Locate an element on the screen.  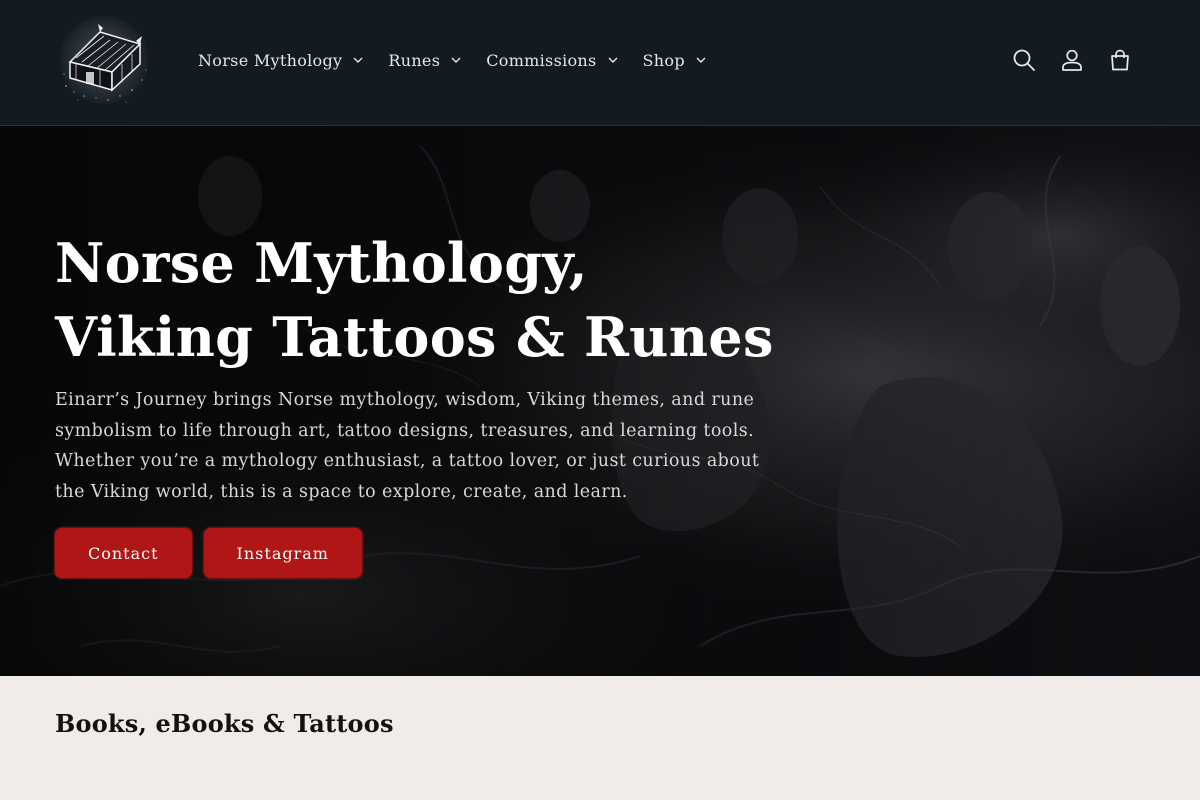
account-icon is located at coordinates (1072, 60).